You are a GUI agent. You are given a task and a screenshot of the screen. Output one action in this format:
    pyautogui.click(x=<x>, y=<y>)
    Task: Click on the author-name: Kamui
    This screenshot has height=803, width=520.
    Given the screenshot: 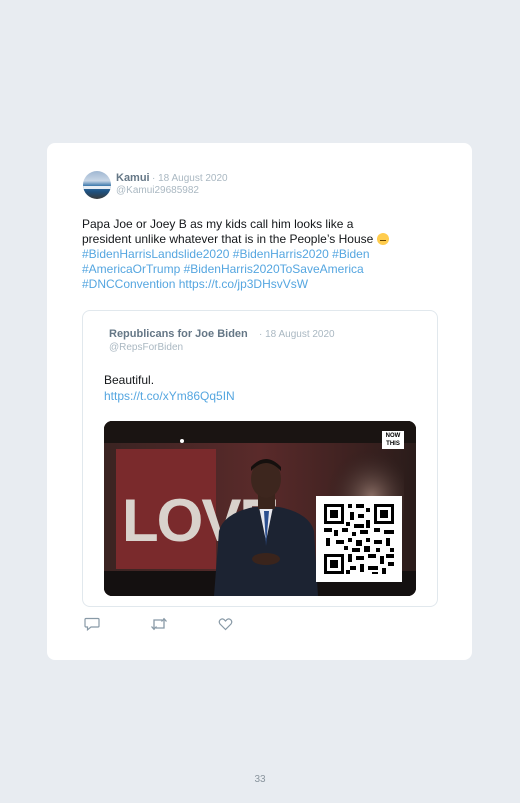 What is the action you would take?
    pyautogui.click(x=133, y=178)
    